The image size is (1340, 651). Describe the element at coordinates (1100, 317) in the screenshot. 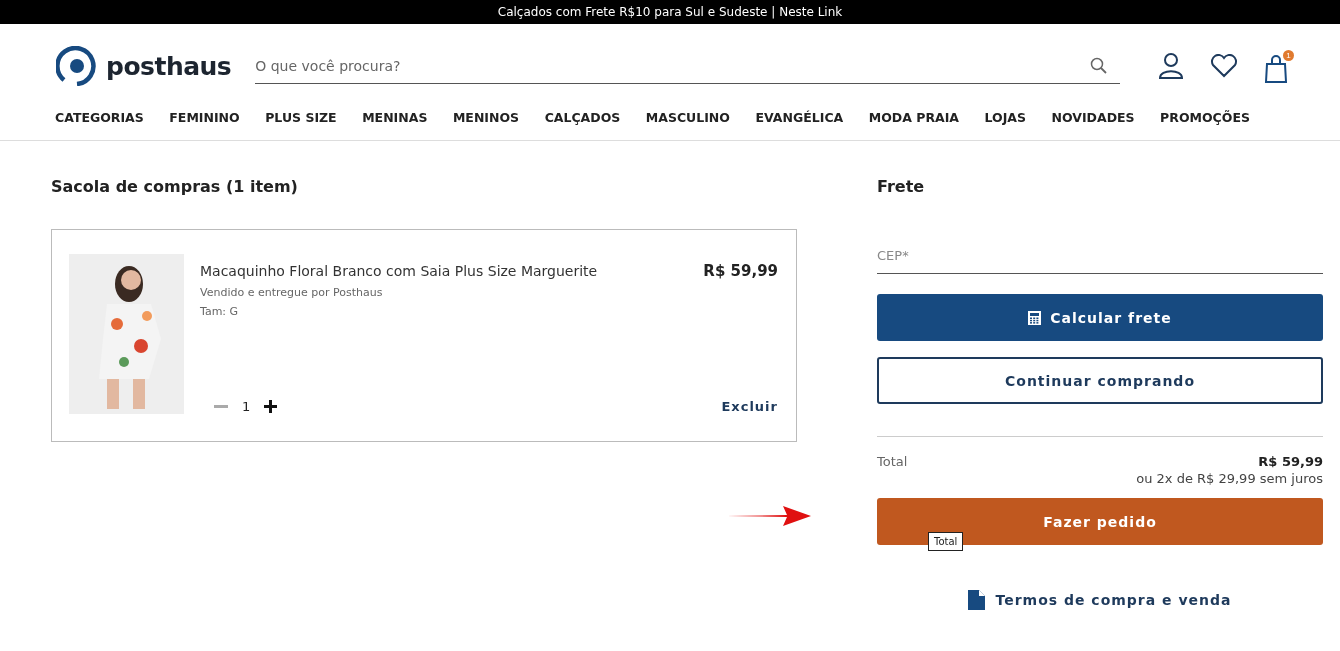

I see `calculate-shipping-button: Calcular frete` at that location.